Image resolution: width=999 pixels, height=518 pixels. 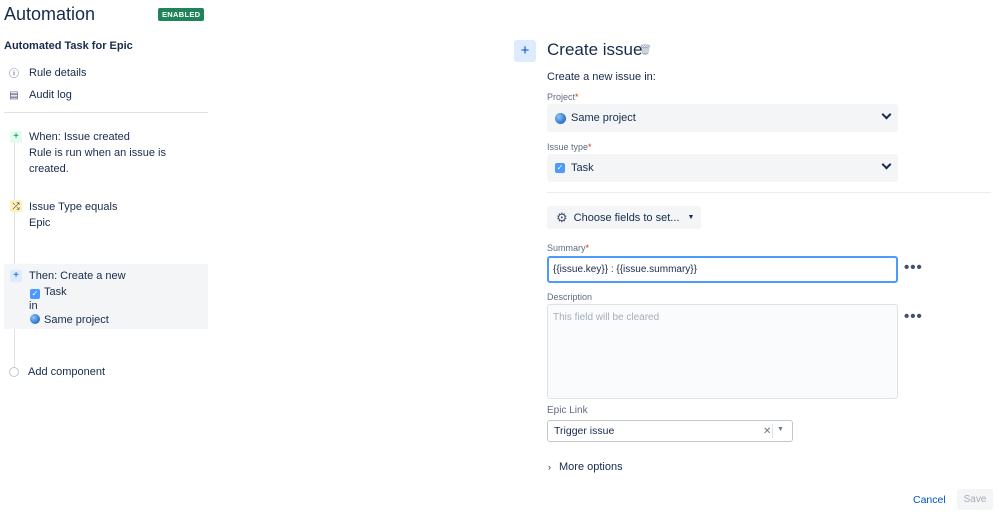 I want to click on rule-details-label: Rule details, so click(x=57, y=73).